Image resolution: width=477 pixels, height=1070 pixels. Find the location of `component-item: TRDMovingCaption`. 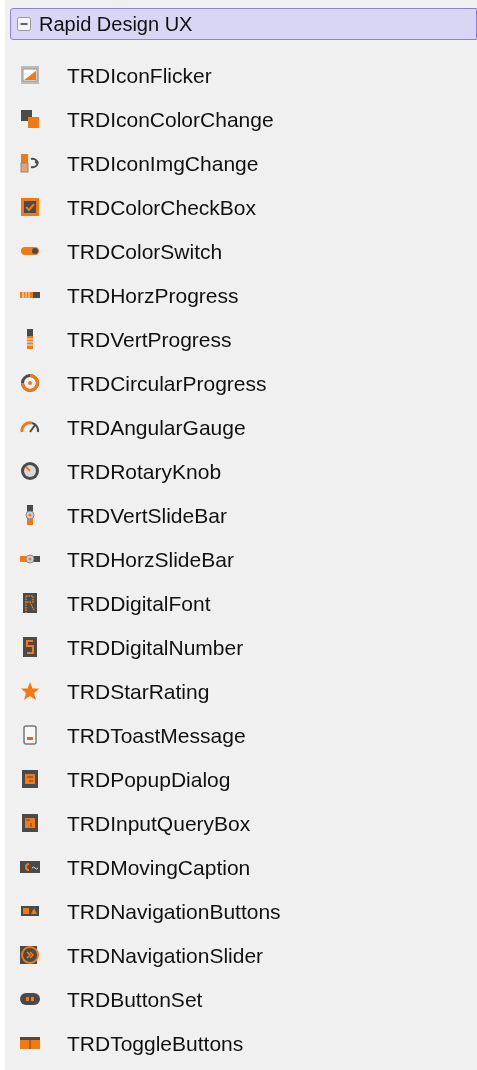

component-item: TRDMovingCaption is located at coordinates (241, 867).